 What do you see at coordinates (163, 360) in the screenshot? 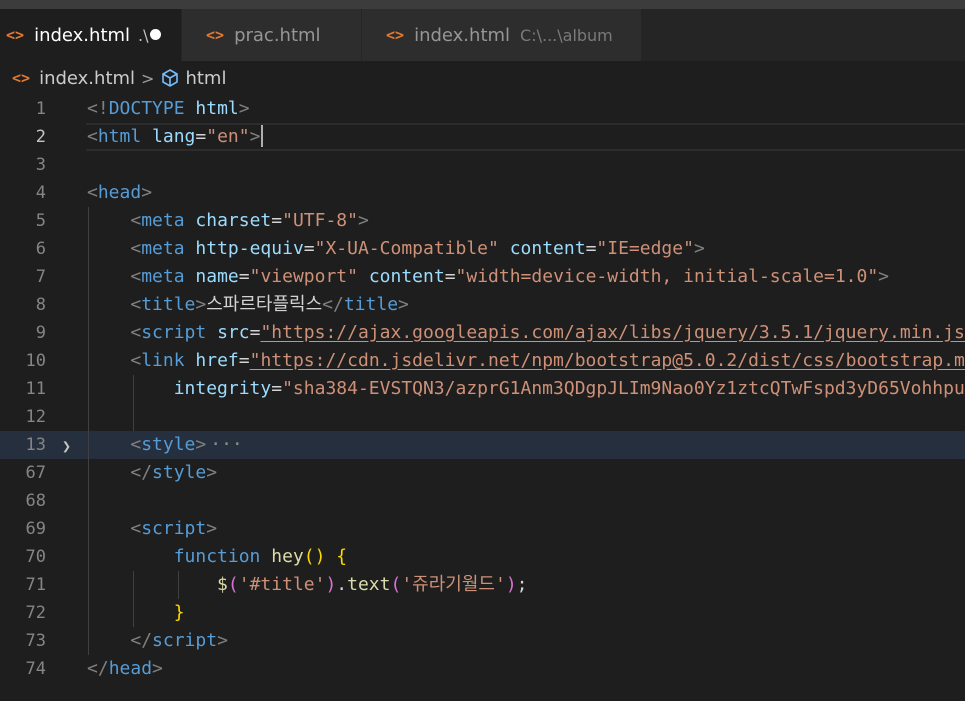
I see `code-token: link` at bounding box center [163, 360].